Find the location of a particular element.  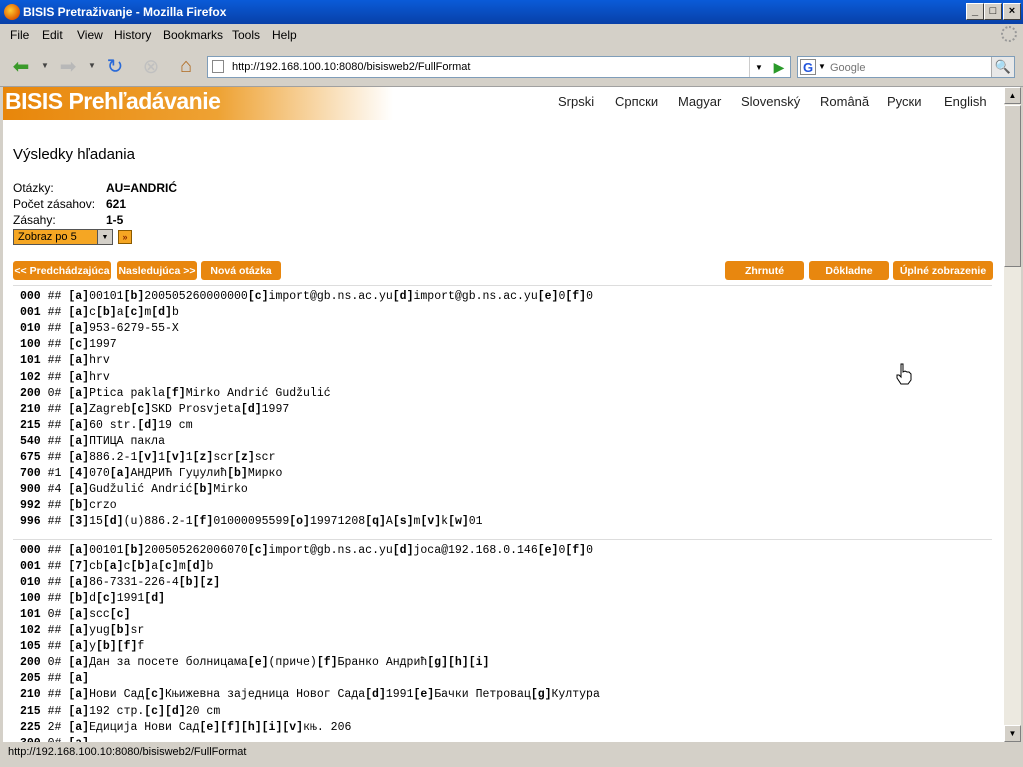

marc-field-tag: 675 is located at coordinates (30, 457).